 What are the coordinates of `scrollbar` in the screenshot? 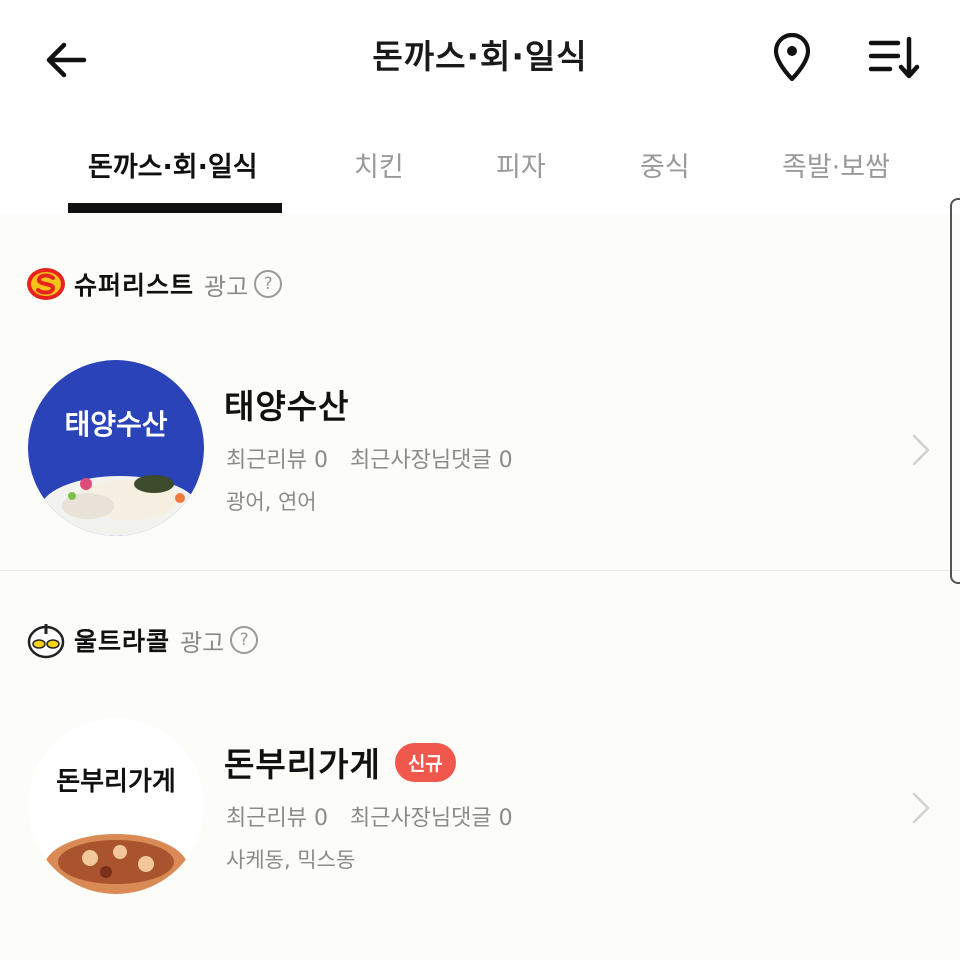 It's located at (955, 391).